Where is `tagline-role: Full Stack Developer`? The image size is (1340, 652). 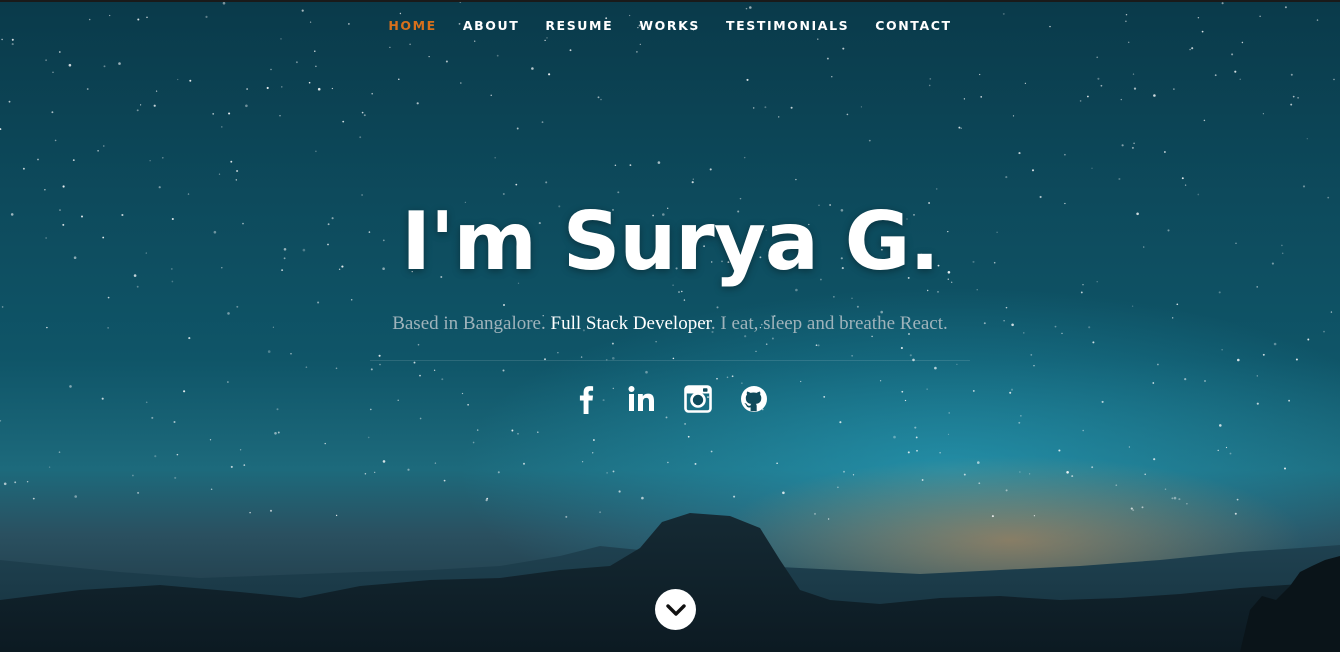
tagline-role: Full Stack Developer is located at coordinates (630, 323).